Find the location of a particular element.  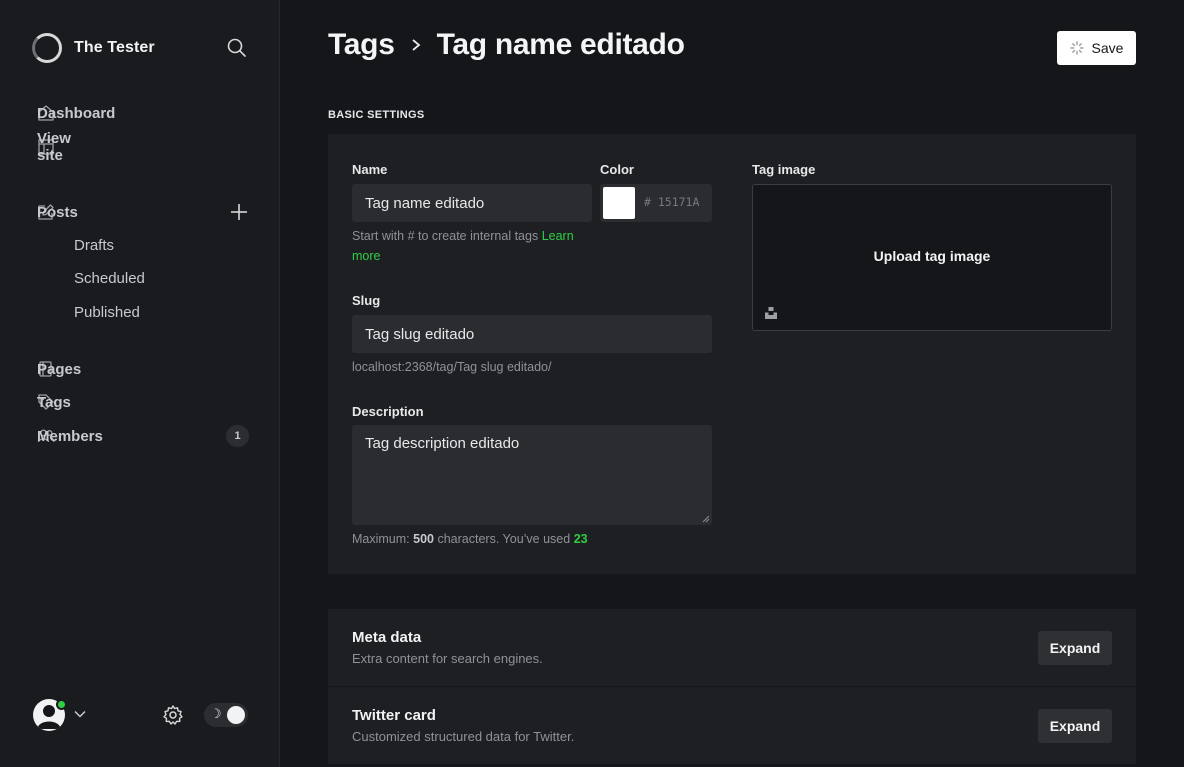

desc-hint-used: 23 is located at coordinates (580, 539).